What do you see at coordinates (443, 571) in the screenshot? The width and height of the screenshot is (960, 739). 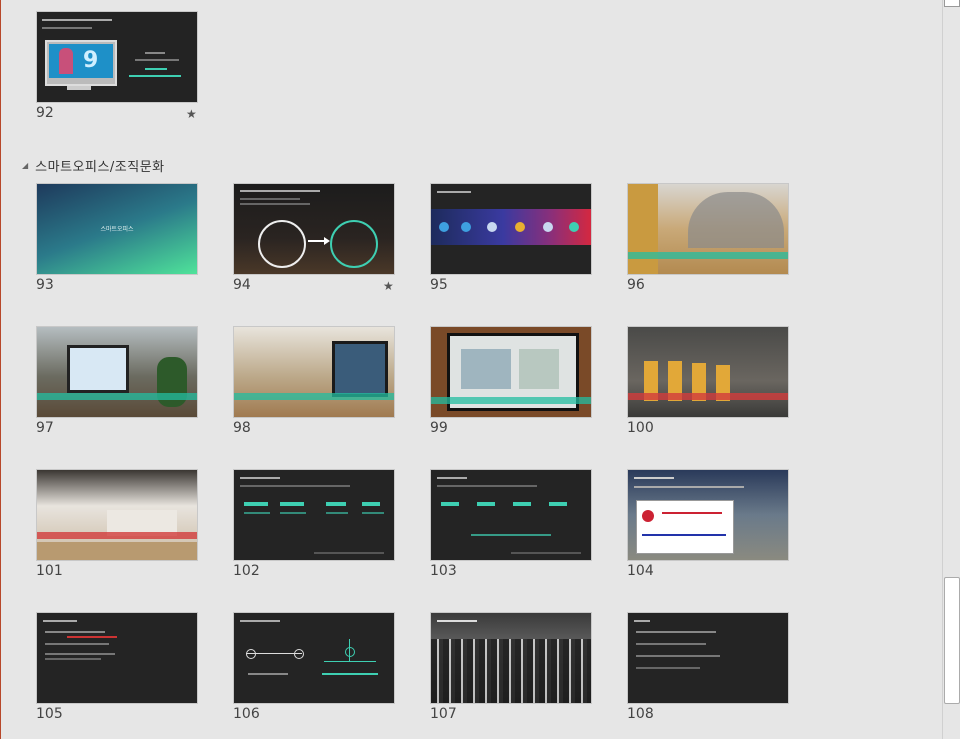 I see `slide-number: 103` at bounding box center [443, 571].